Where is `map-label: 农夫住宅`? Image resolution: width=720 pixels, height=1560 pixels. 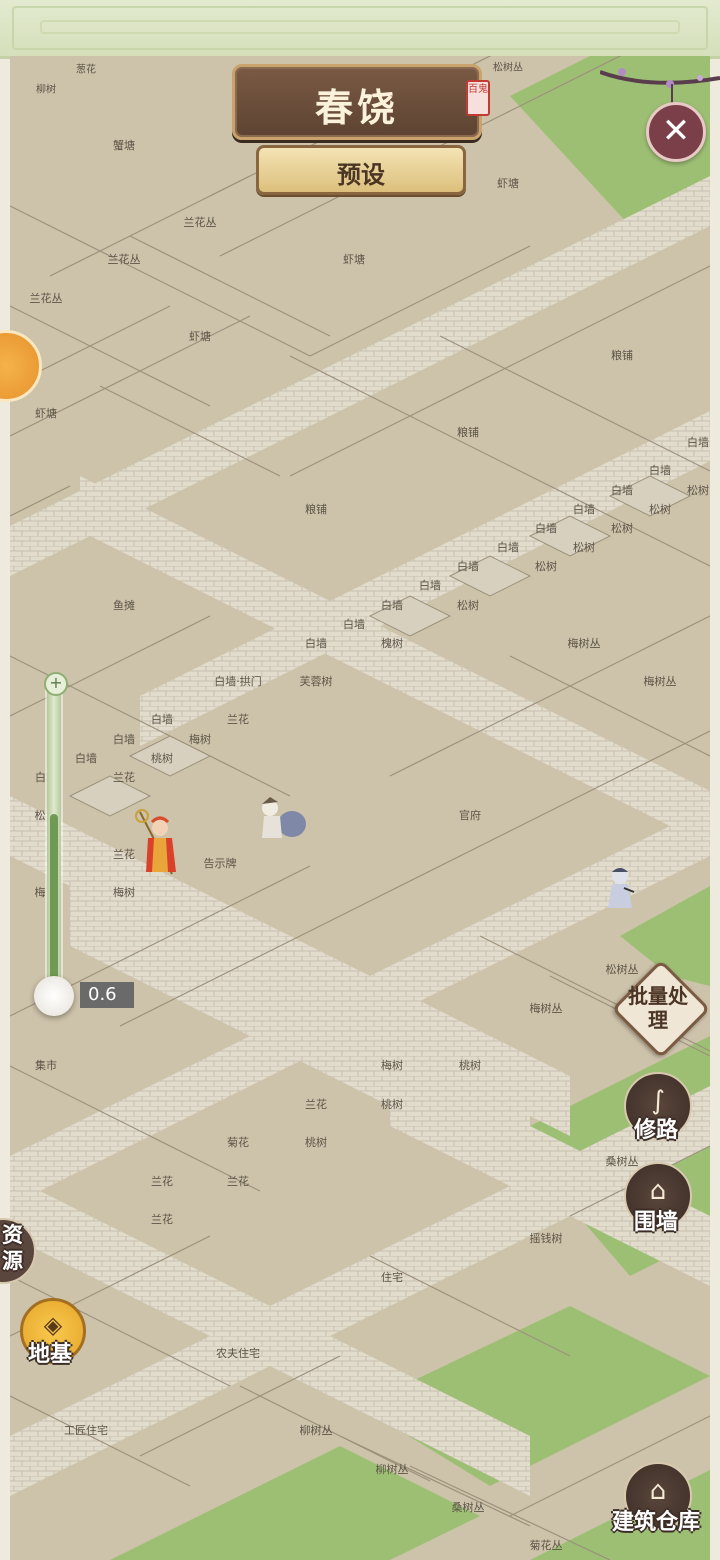
map-label: 农夫住宅 is located at coordinates (238, 1353).